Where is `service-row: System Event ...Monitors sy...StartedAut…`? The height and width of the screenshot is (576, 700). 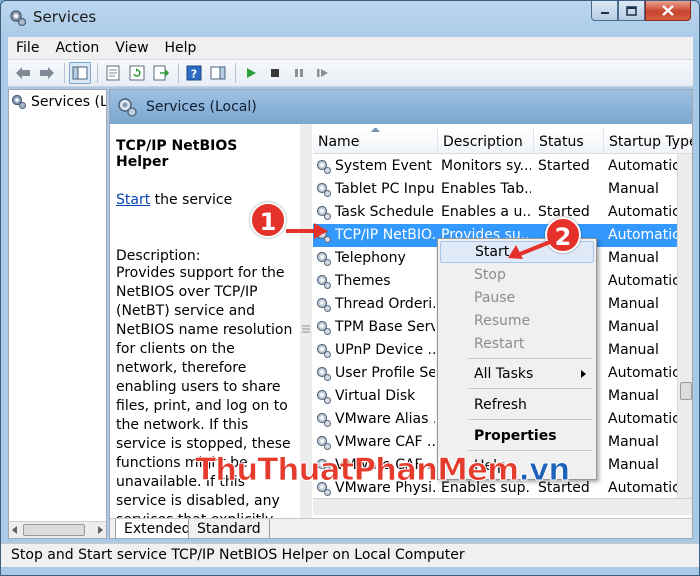 service-row: System Event ...Monitors sy...StartedAut… is located at coordinates (498, 166).